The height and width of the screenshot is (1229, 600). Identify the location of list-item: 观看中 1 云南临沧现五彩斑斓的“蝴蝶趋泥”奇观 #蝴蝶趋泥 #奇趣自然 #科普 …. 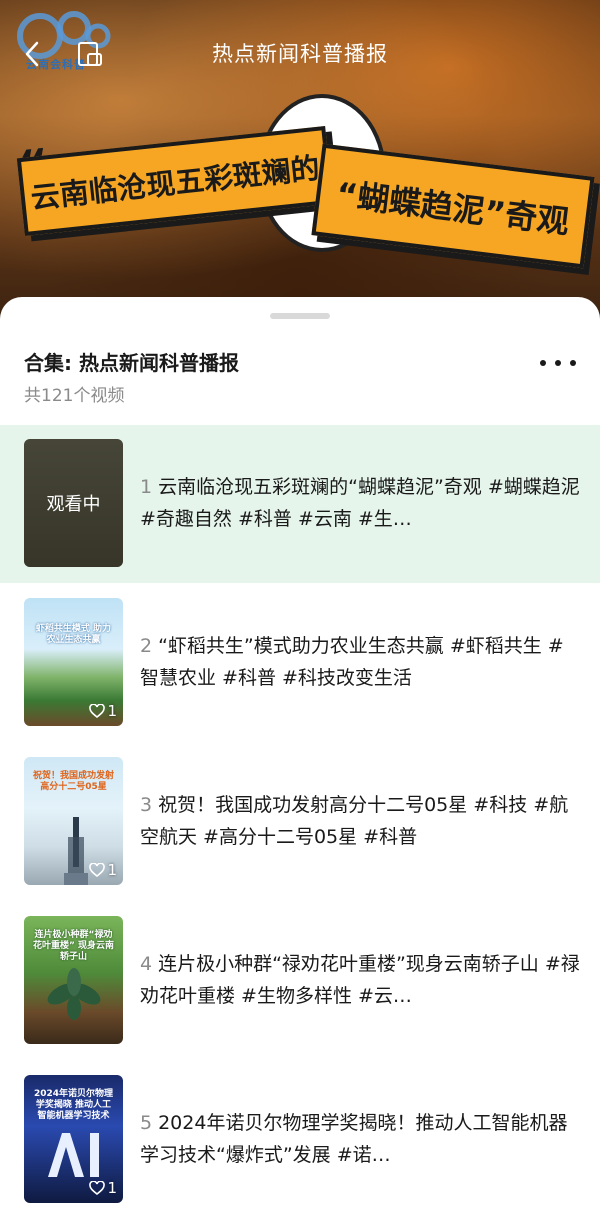
(300, 504).